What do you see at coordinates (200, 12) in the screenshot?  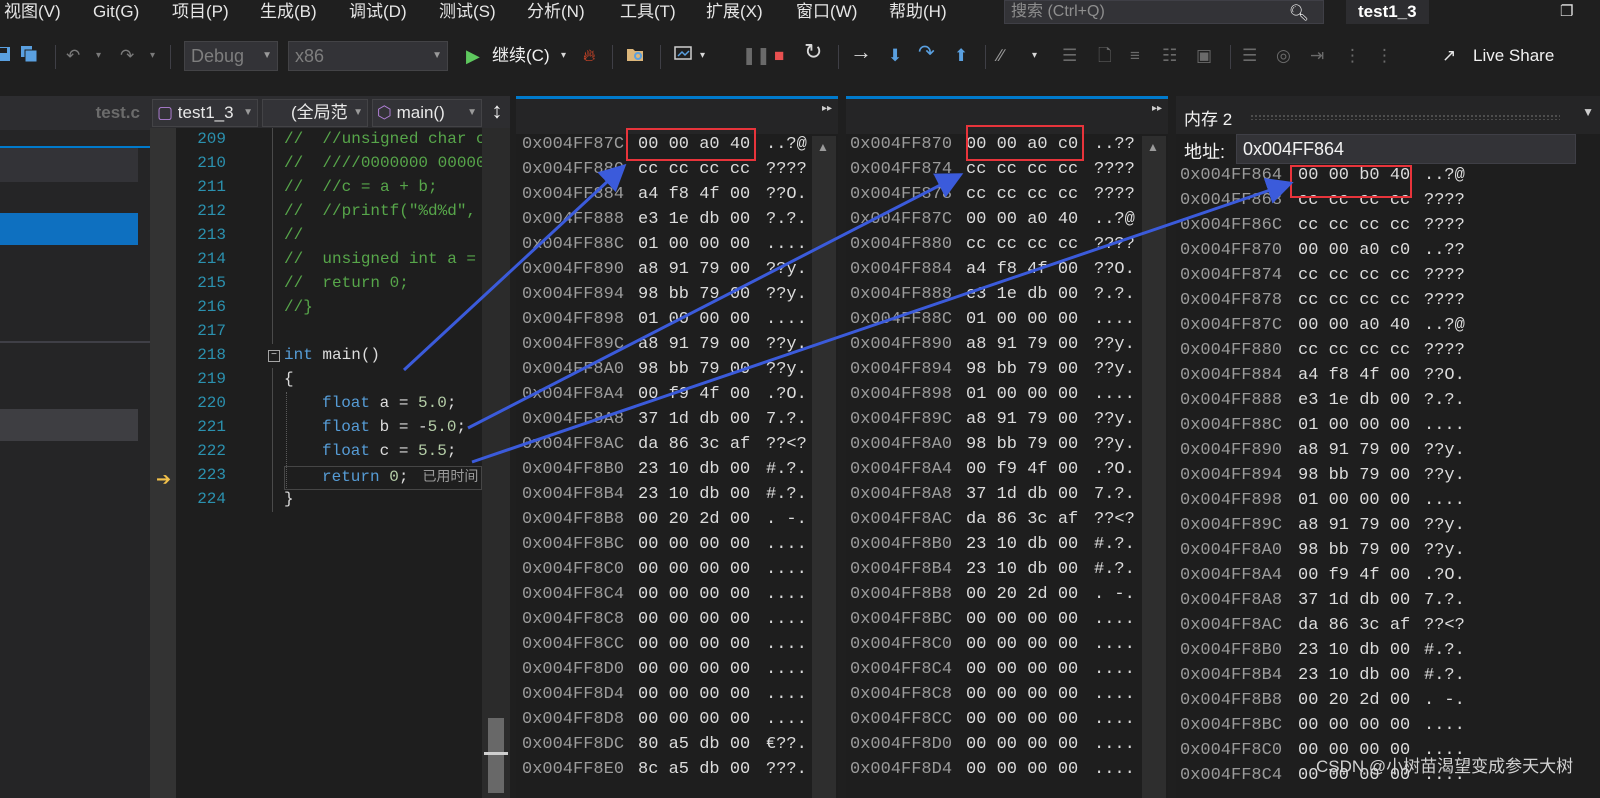 I see `menu-project: 项目(P)` at bounding box center [200, 12].